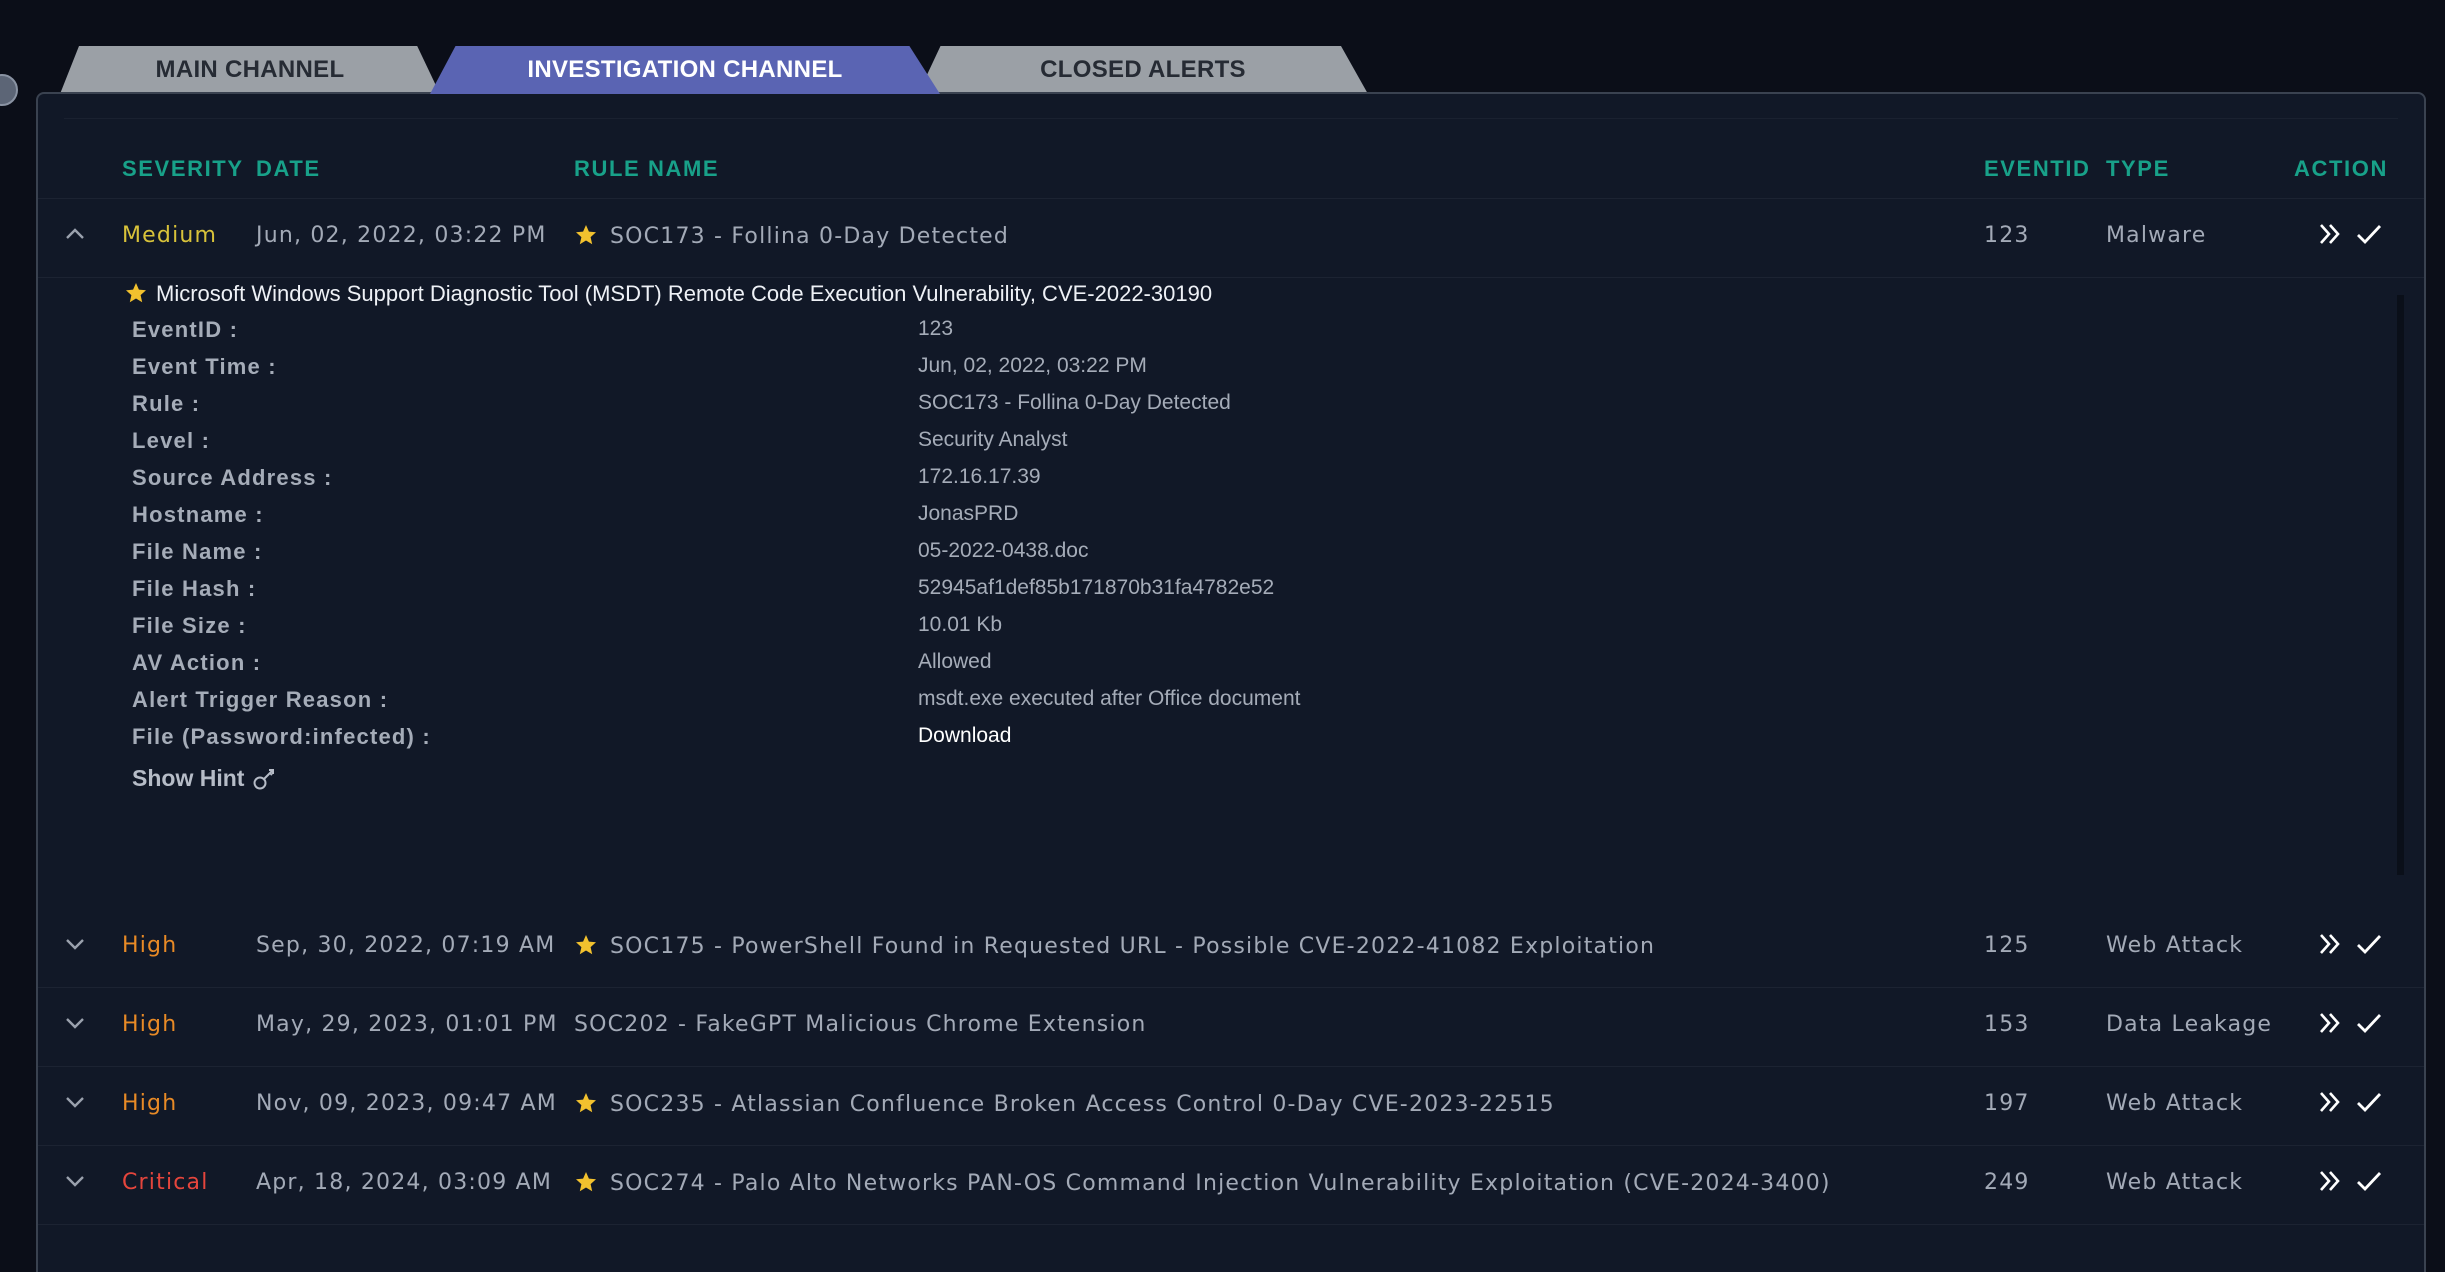 Image resolution: width=2445 pixels, height=1272 pixels. What do you see at coordinates (960, 624) in the screenshot?
I see `field-value: 10.01 Kb` at bounding box center [960, 624].